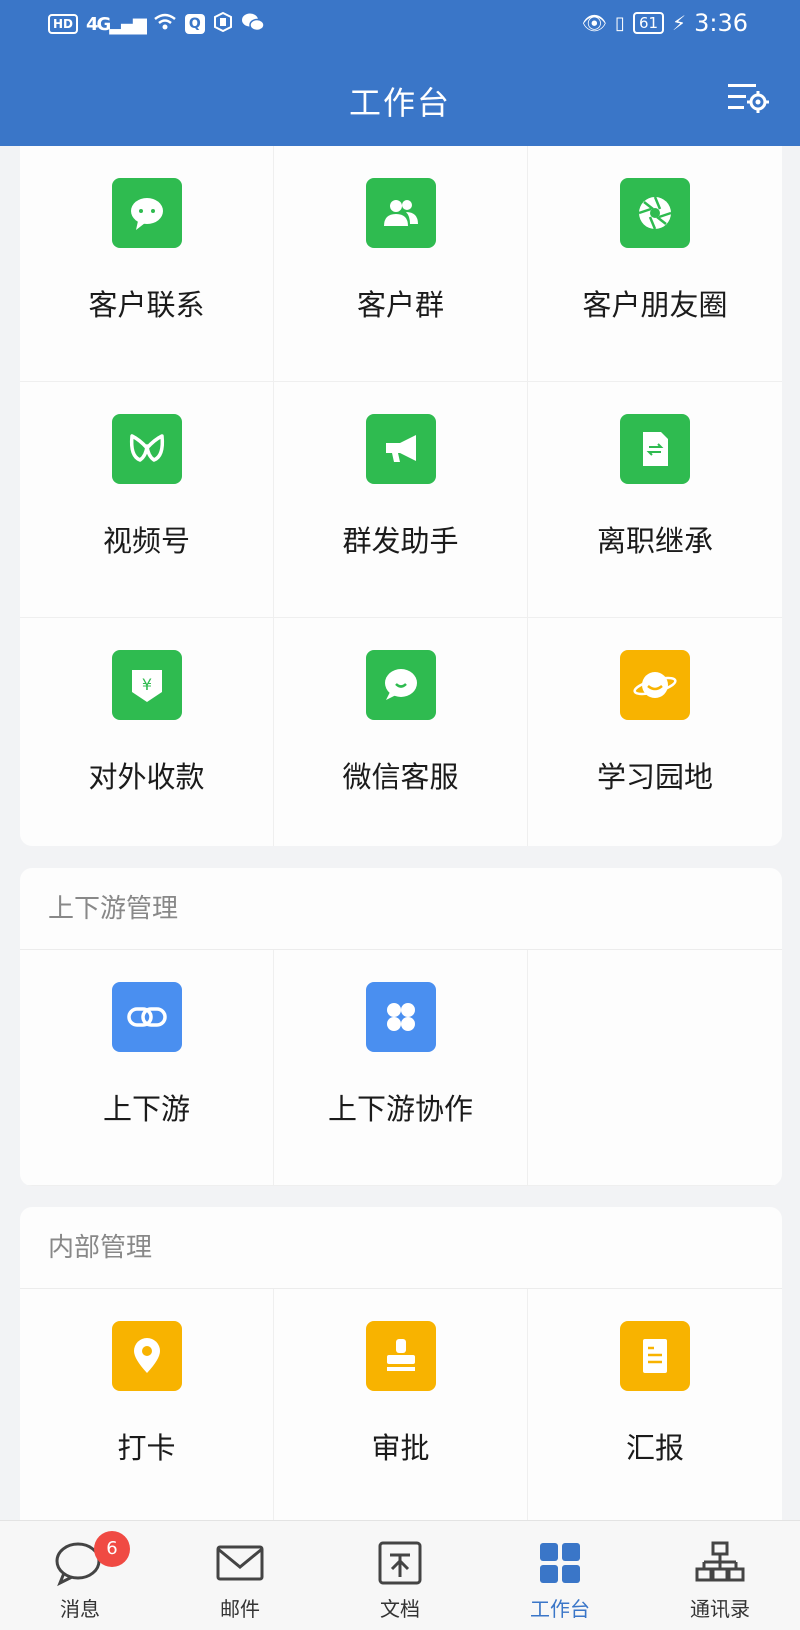 This screenshot has width=800, height=1630. I want to click on bottom-nav: 6 消息 邮件 文档 工作台 通讯录, so click(400, 1575).